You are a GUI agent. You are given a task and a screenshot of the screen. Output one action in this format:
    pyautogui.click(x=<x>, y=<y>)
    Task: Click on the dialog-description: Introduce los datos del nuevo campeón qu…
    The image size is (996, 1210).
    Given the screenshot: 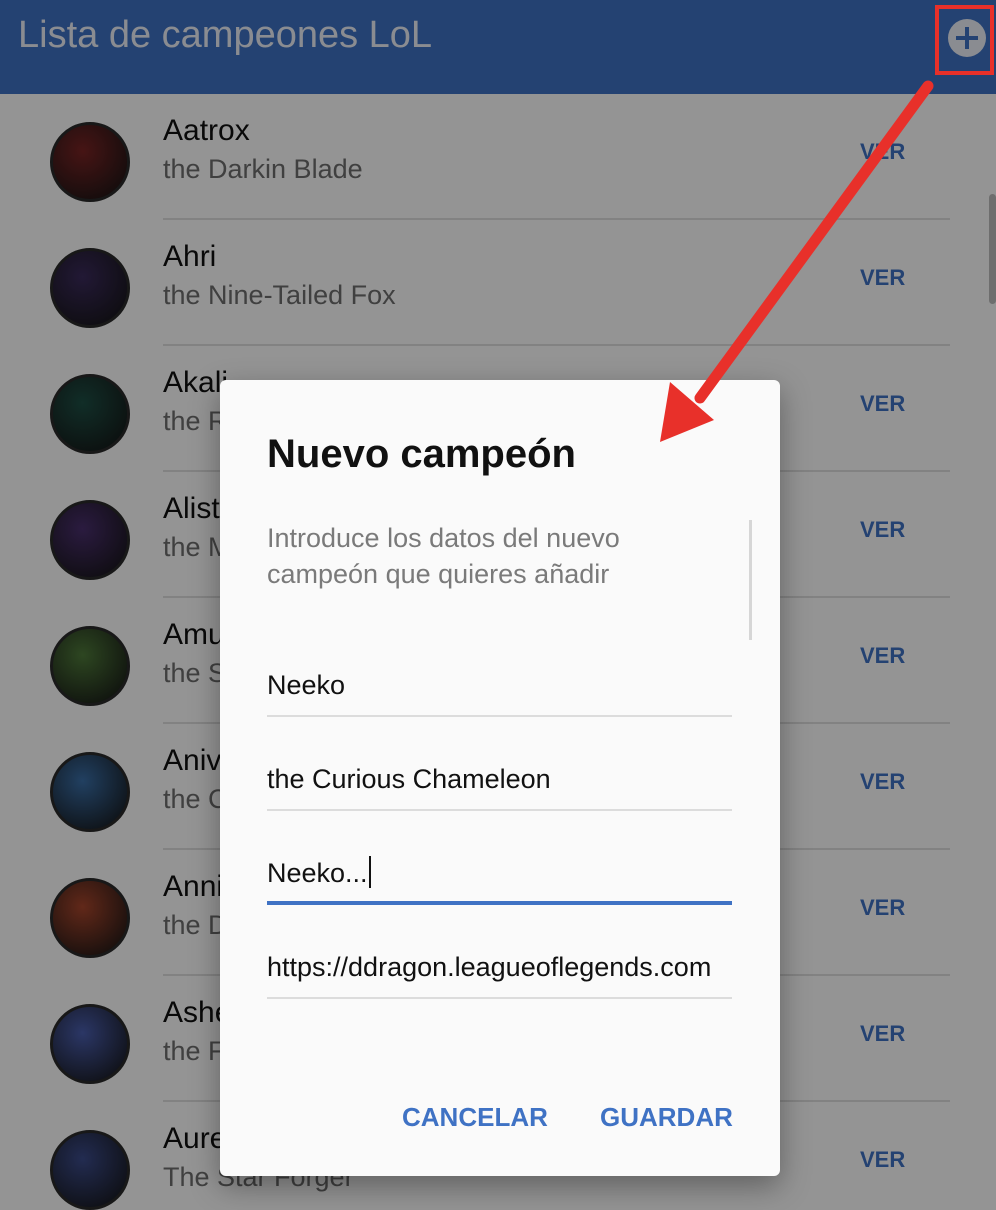 What is the action you would take?
    pyautogui.click(x=443, y=556)
    